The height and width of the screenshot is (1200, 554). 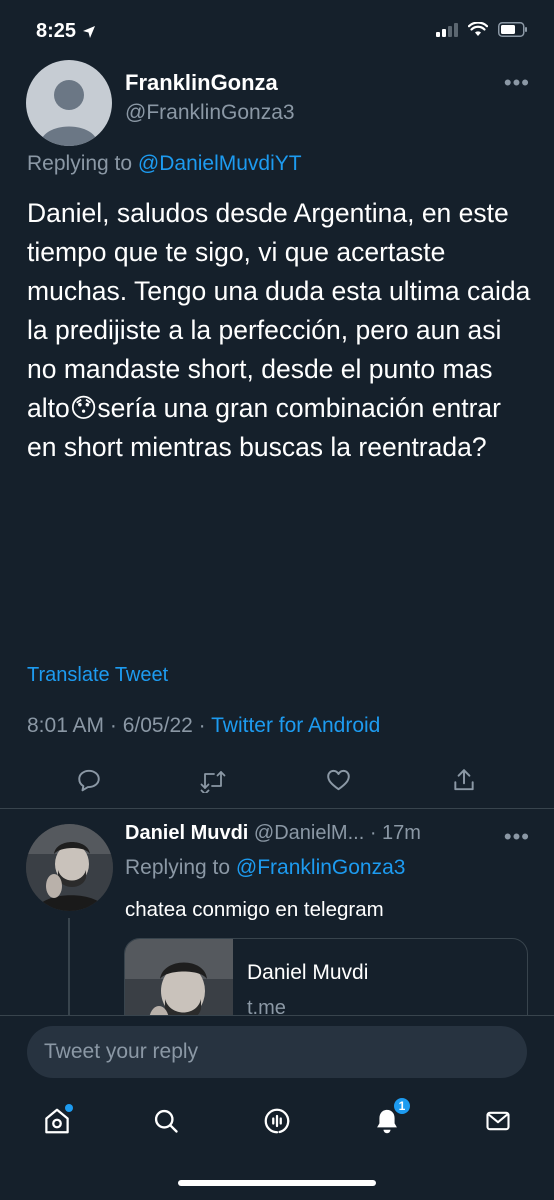 I want to click on tab-messages, so click(x=498, y=1121).